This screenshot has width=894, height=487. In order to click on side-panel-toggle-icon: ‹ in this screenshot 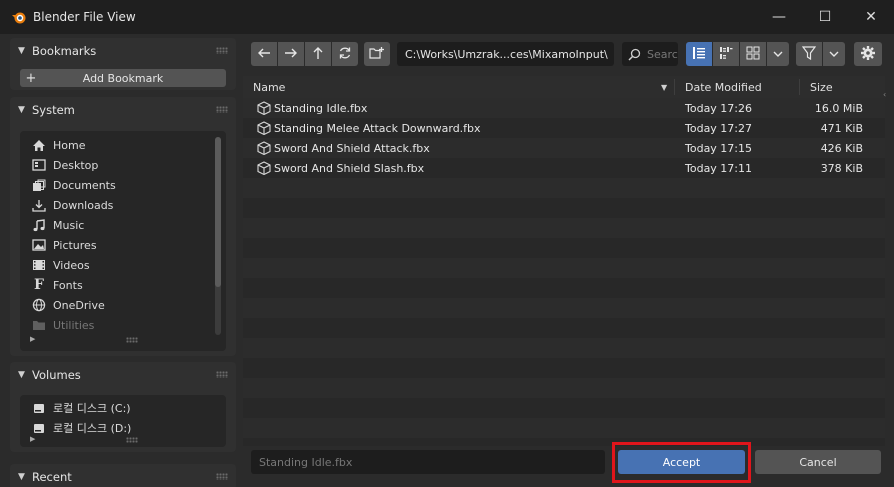, I will do `click(887, 95)`.